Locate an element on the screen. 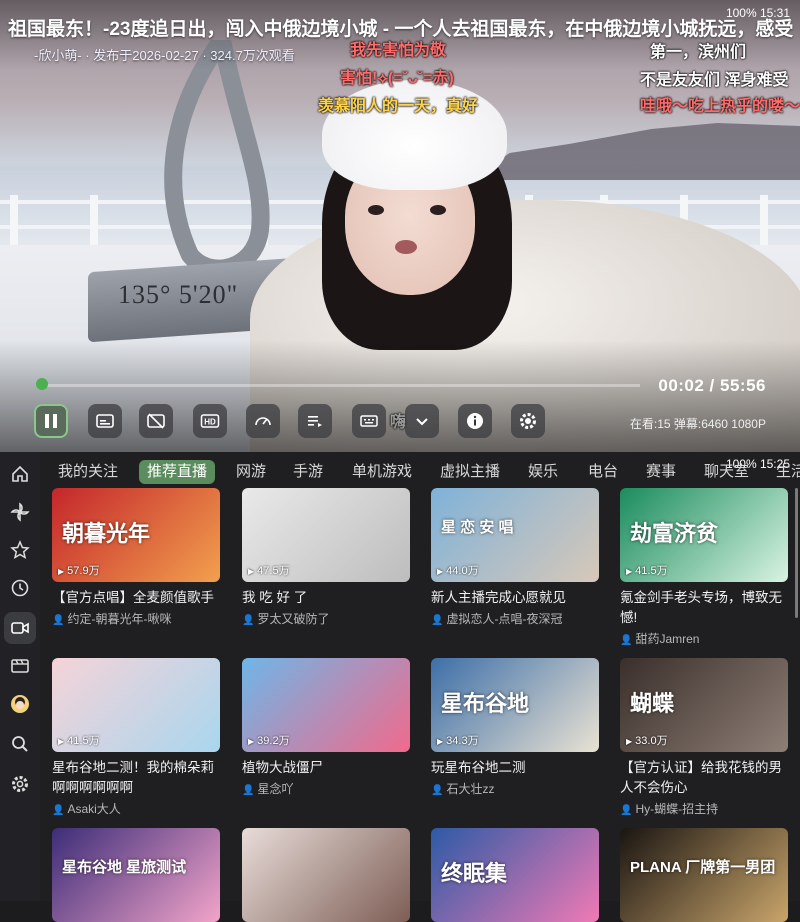 The width and height of the screenshot is (800, 922). avatar is located at coordinates (20, 704).